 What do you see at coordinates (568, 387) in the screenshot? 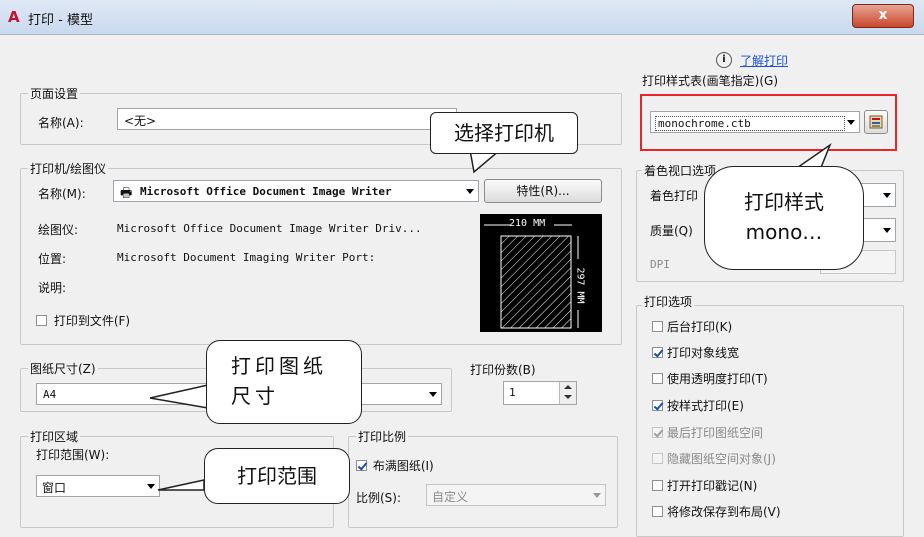
I see `spin-up-icon` at bounding box center [568, 387].